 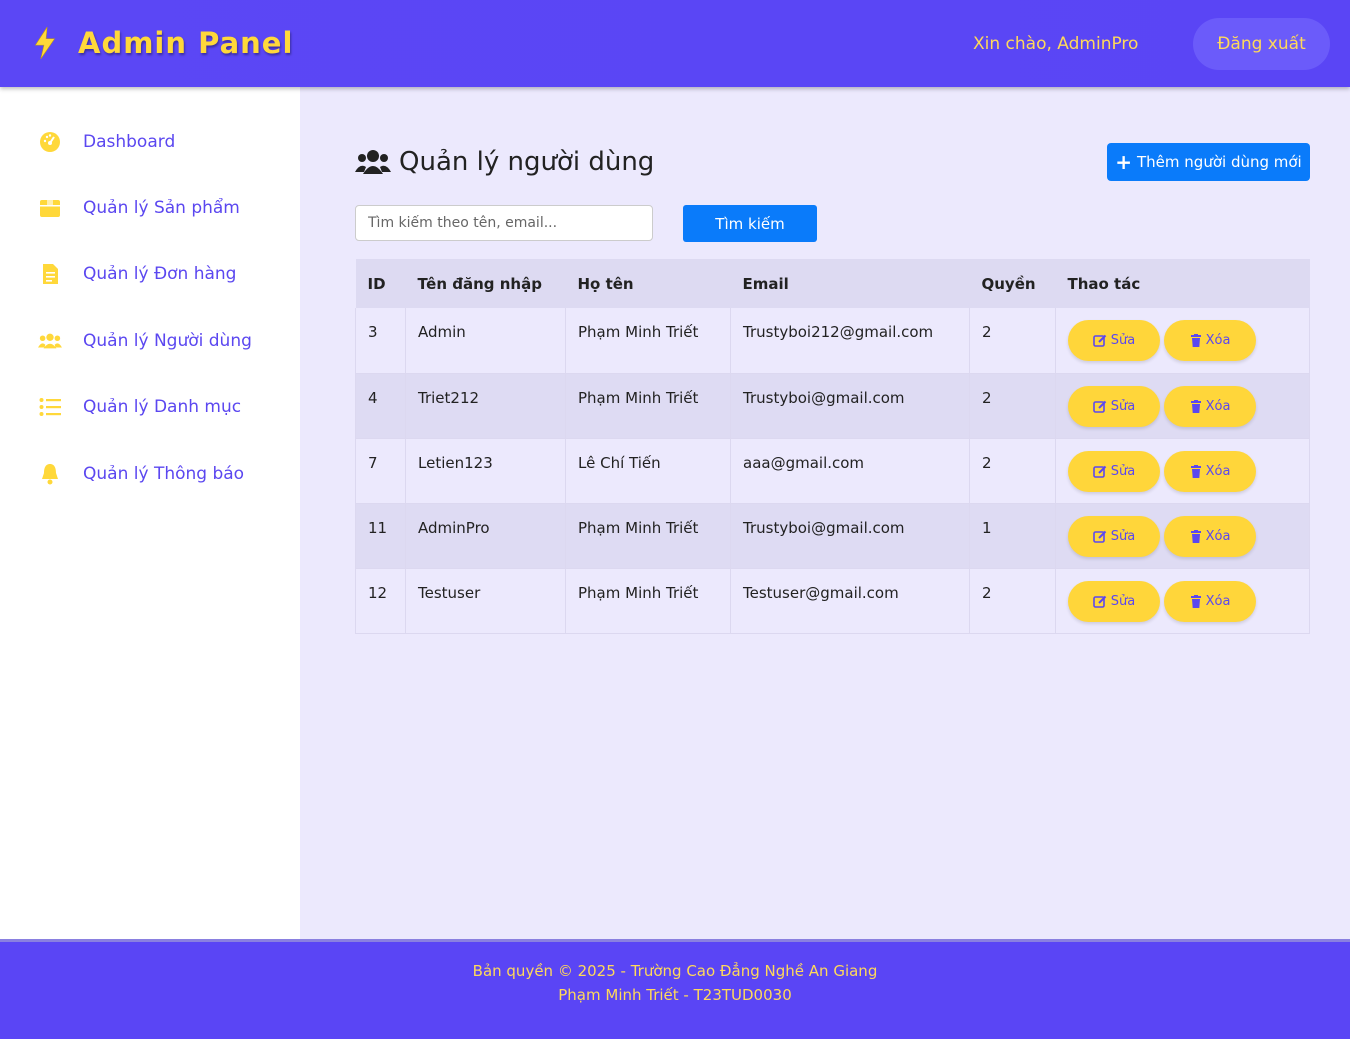 I want to click on cell-username: Admin, so click(x=485, y=341).